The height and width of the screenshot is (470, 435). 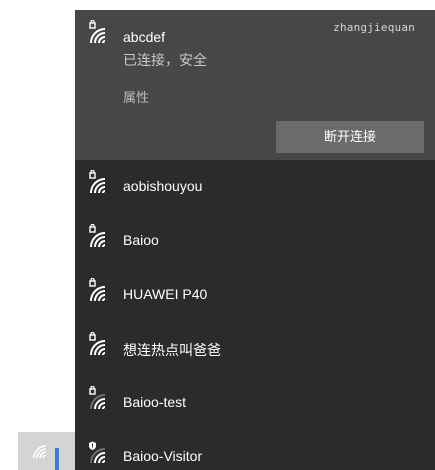 What do you see at coordinates (255, 349) in the screenshot?
I see `network-item-hotspot: 想连热点叫爸爸` at bounding box center [255, 349].